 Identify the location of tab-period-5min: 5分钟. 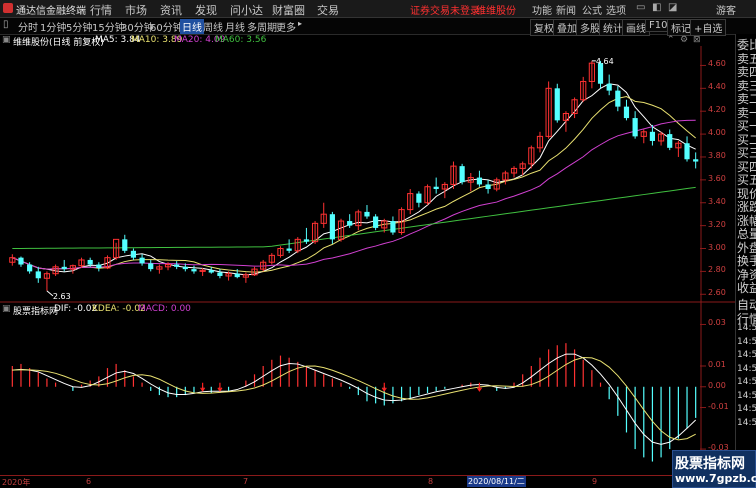
(79, 26).